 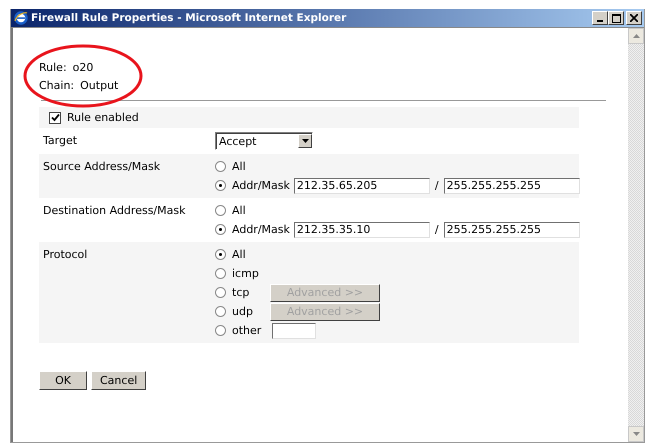 I want to click on target-dropdown: Accept, so click(x=264, y=141).